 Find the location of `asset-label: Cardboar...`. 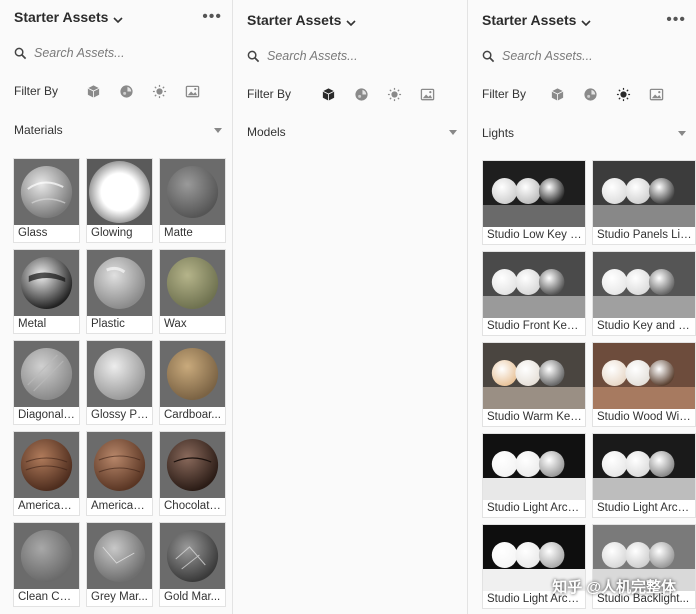

asset-label: Cardboar... is located at coordinates (192, 415).